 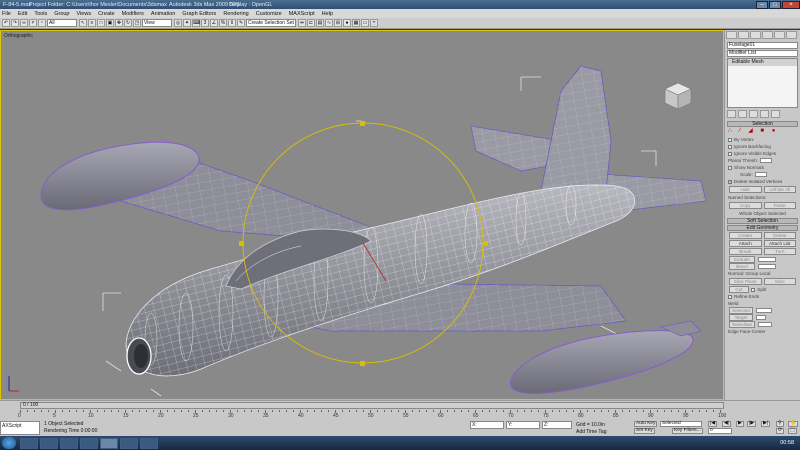 What do you see at coordinates (792, 431) in the screenshot?
I see `maximize-viewport-icon: ⬚` at bounding box center [792, 431].